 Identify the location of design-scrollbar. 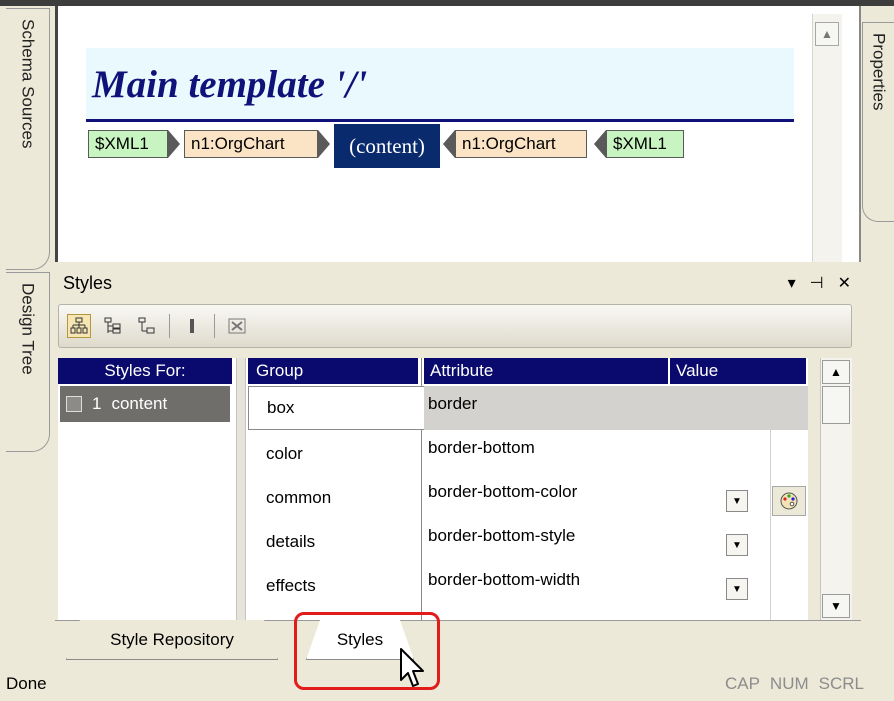
(827, 138).